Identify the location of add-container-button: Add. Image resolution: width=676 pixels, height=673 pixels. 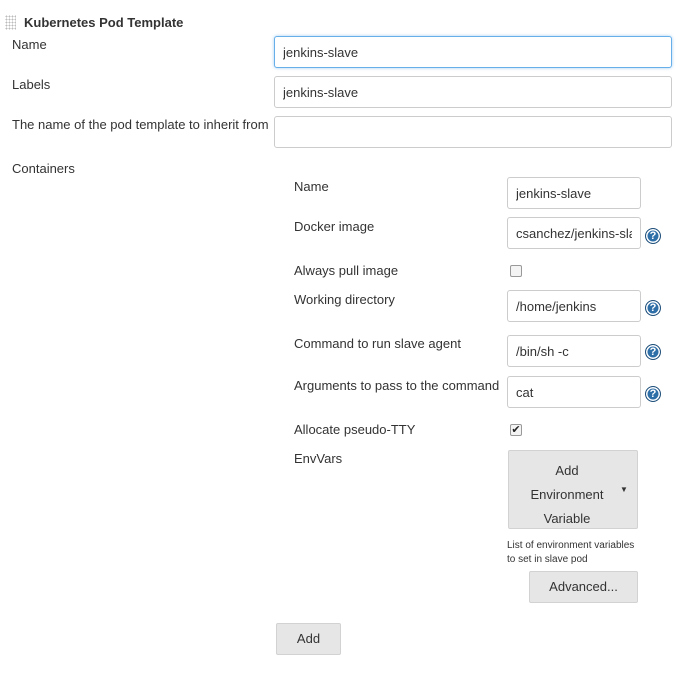
(308, 639).